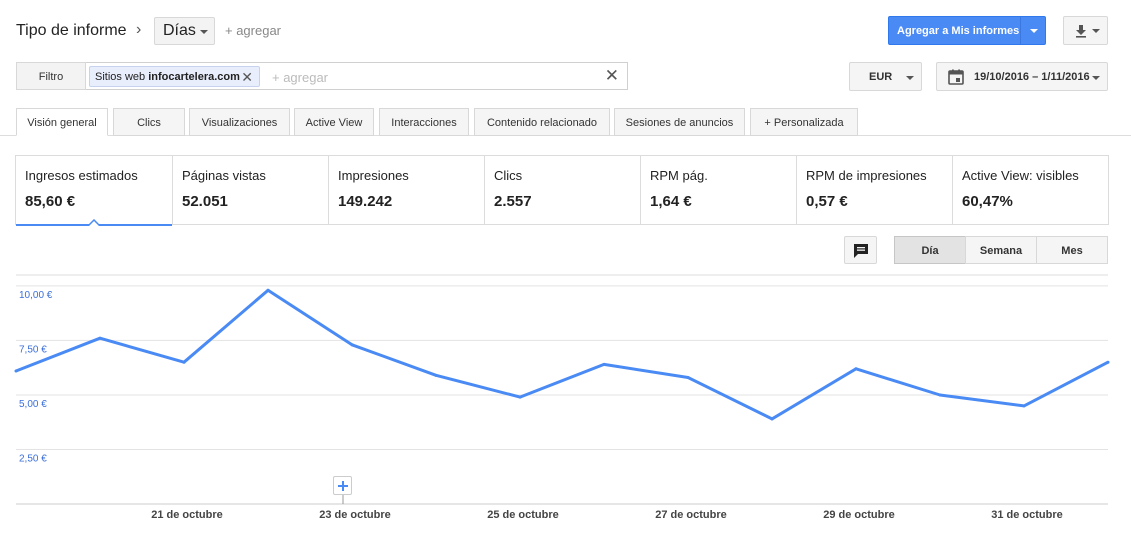  I want to click on x-tick-label: 31 de octubre, so click(1027, 515).